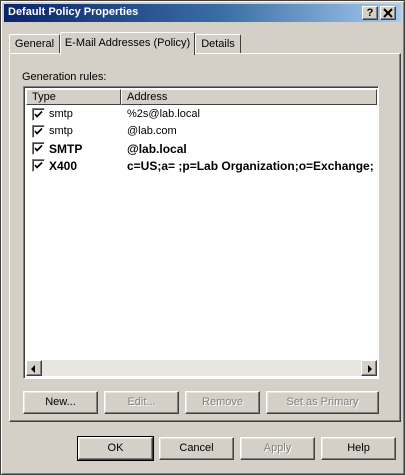 This screenshot has height=475, width=405. What do you see at coordinates (277, 448) in the screenshot?
I see `apply-button: Apply` at bounding box center [277, 448].